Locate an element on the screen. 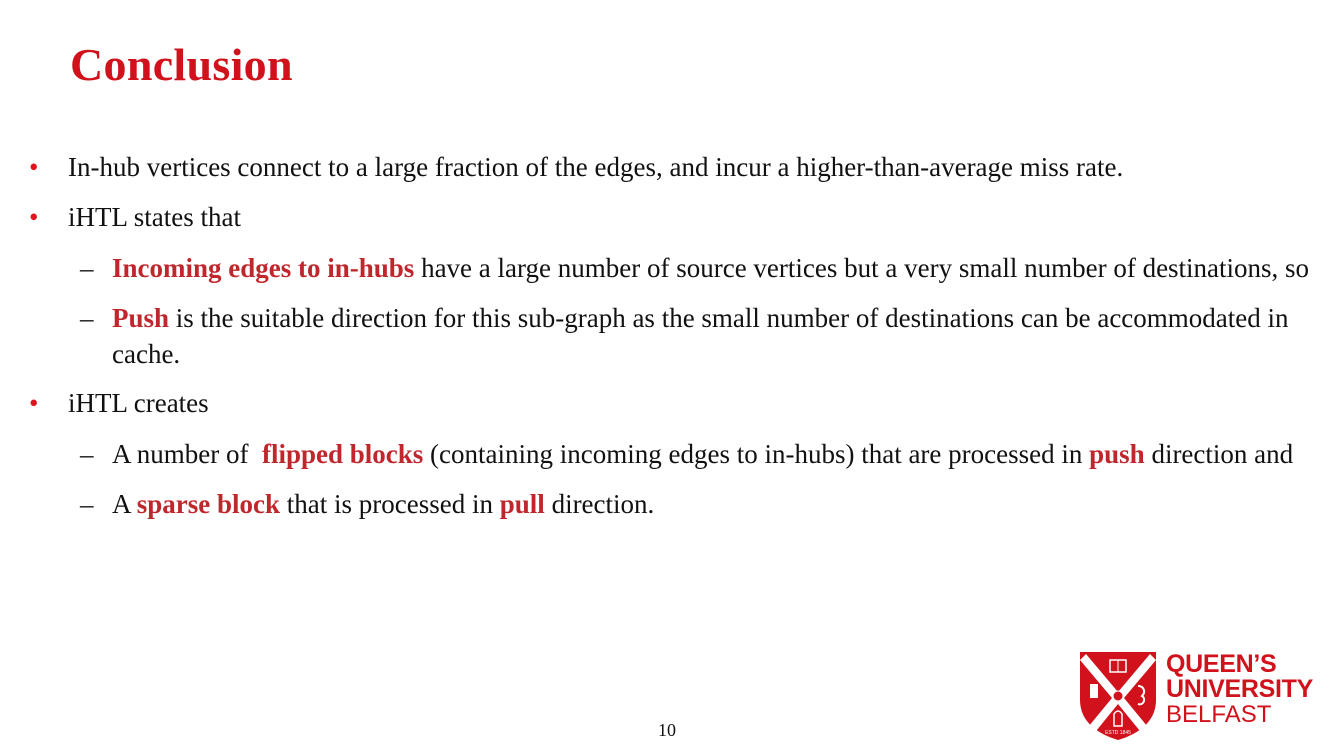 This screenshot has height=750, width=1334. university-name: QUEEN’S UNIVERSITY BELFAST is located at coordinates (1240, 689).